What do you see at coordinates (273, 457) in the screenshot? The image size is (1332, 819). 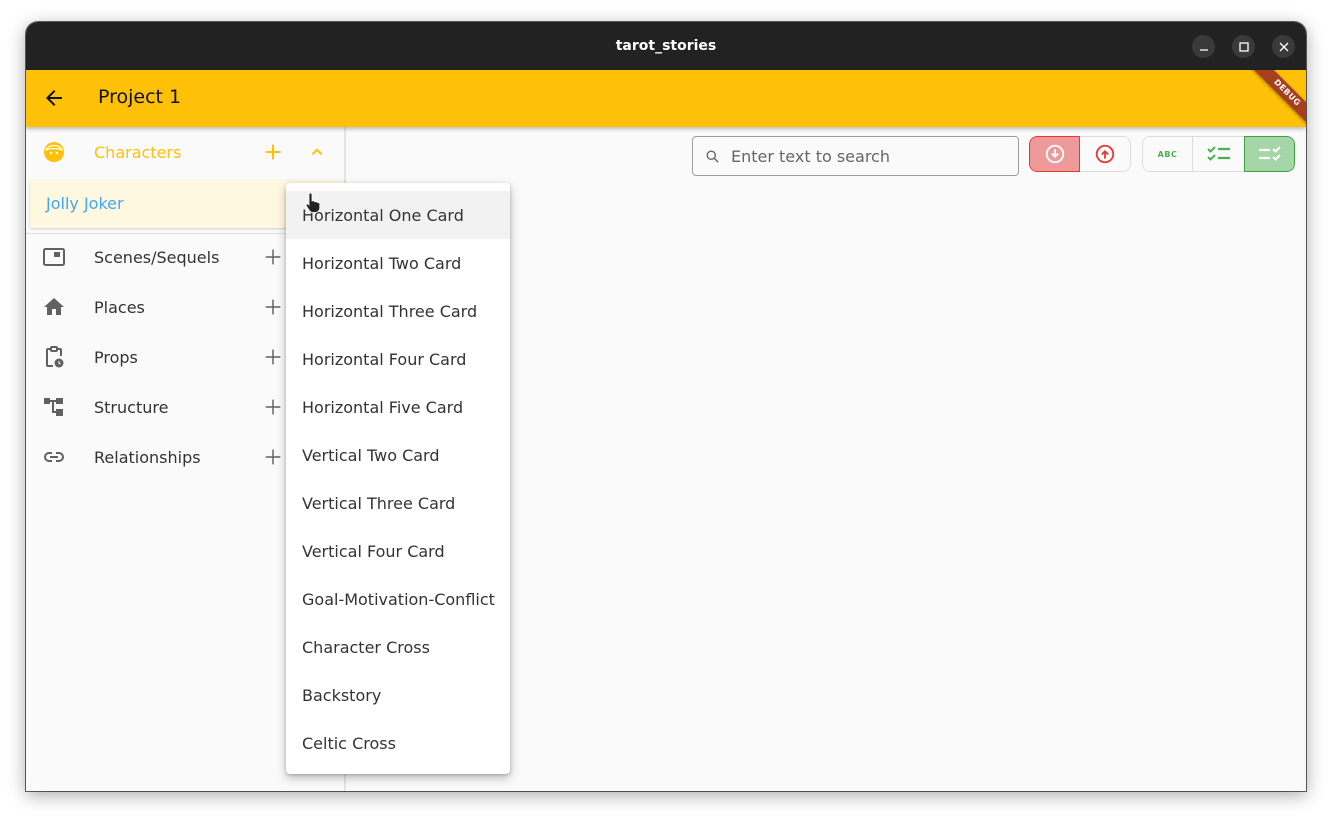 I see `add-relationship-button` at bounding box center [273, 457].